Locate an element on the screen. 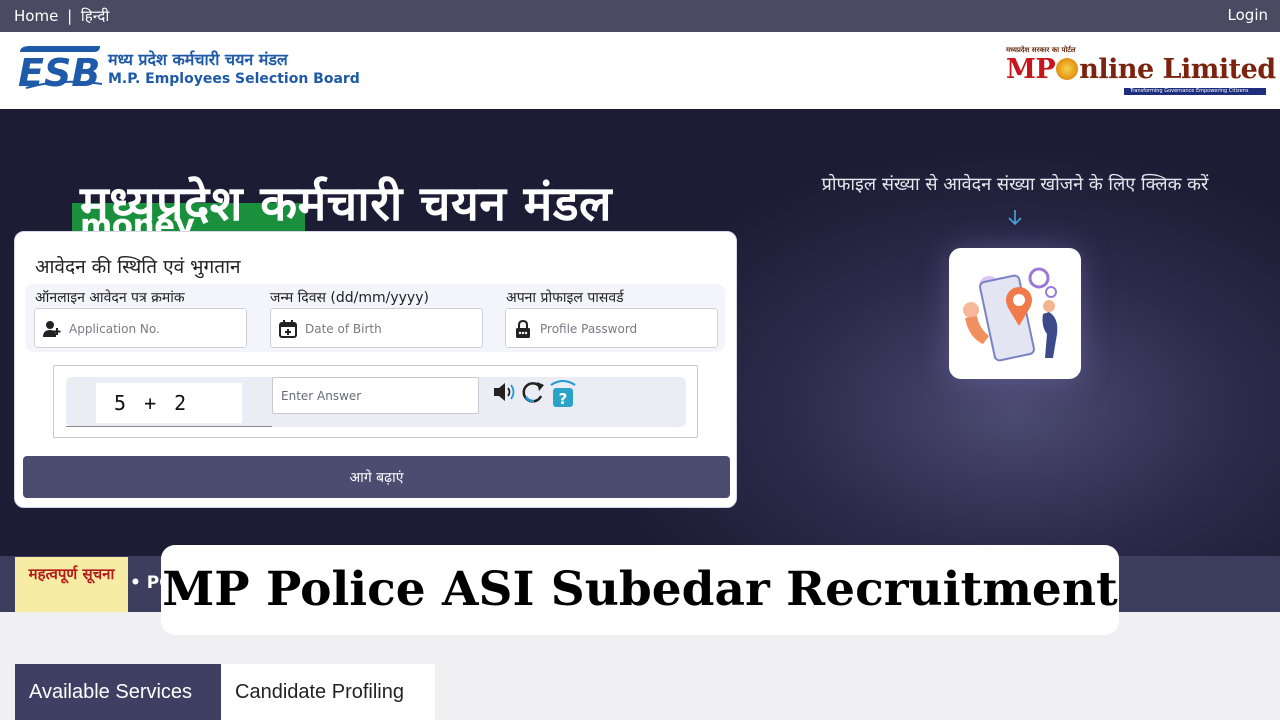 Image resolution: width=1280 pixels, height=720 pixels. profile-password-field is located at coordinates (611, 328).